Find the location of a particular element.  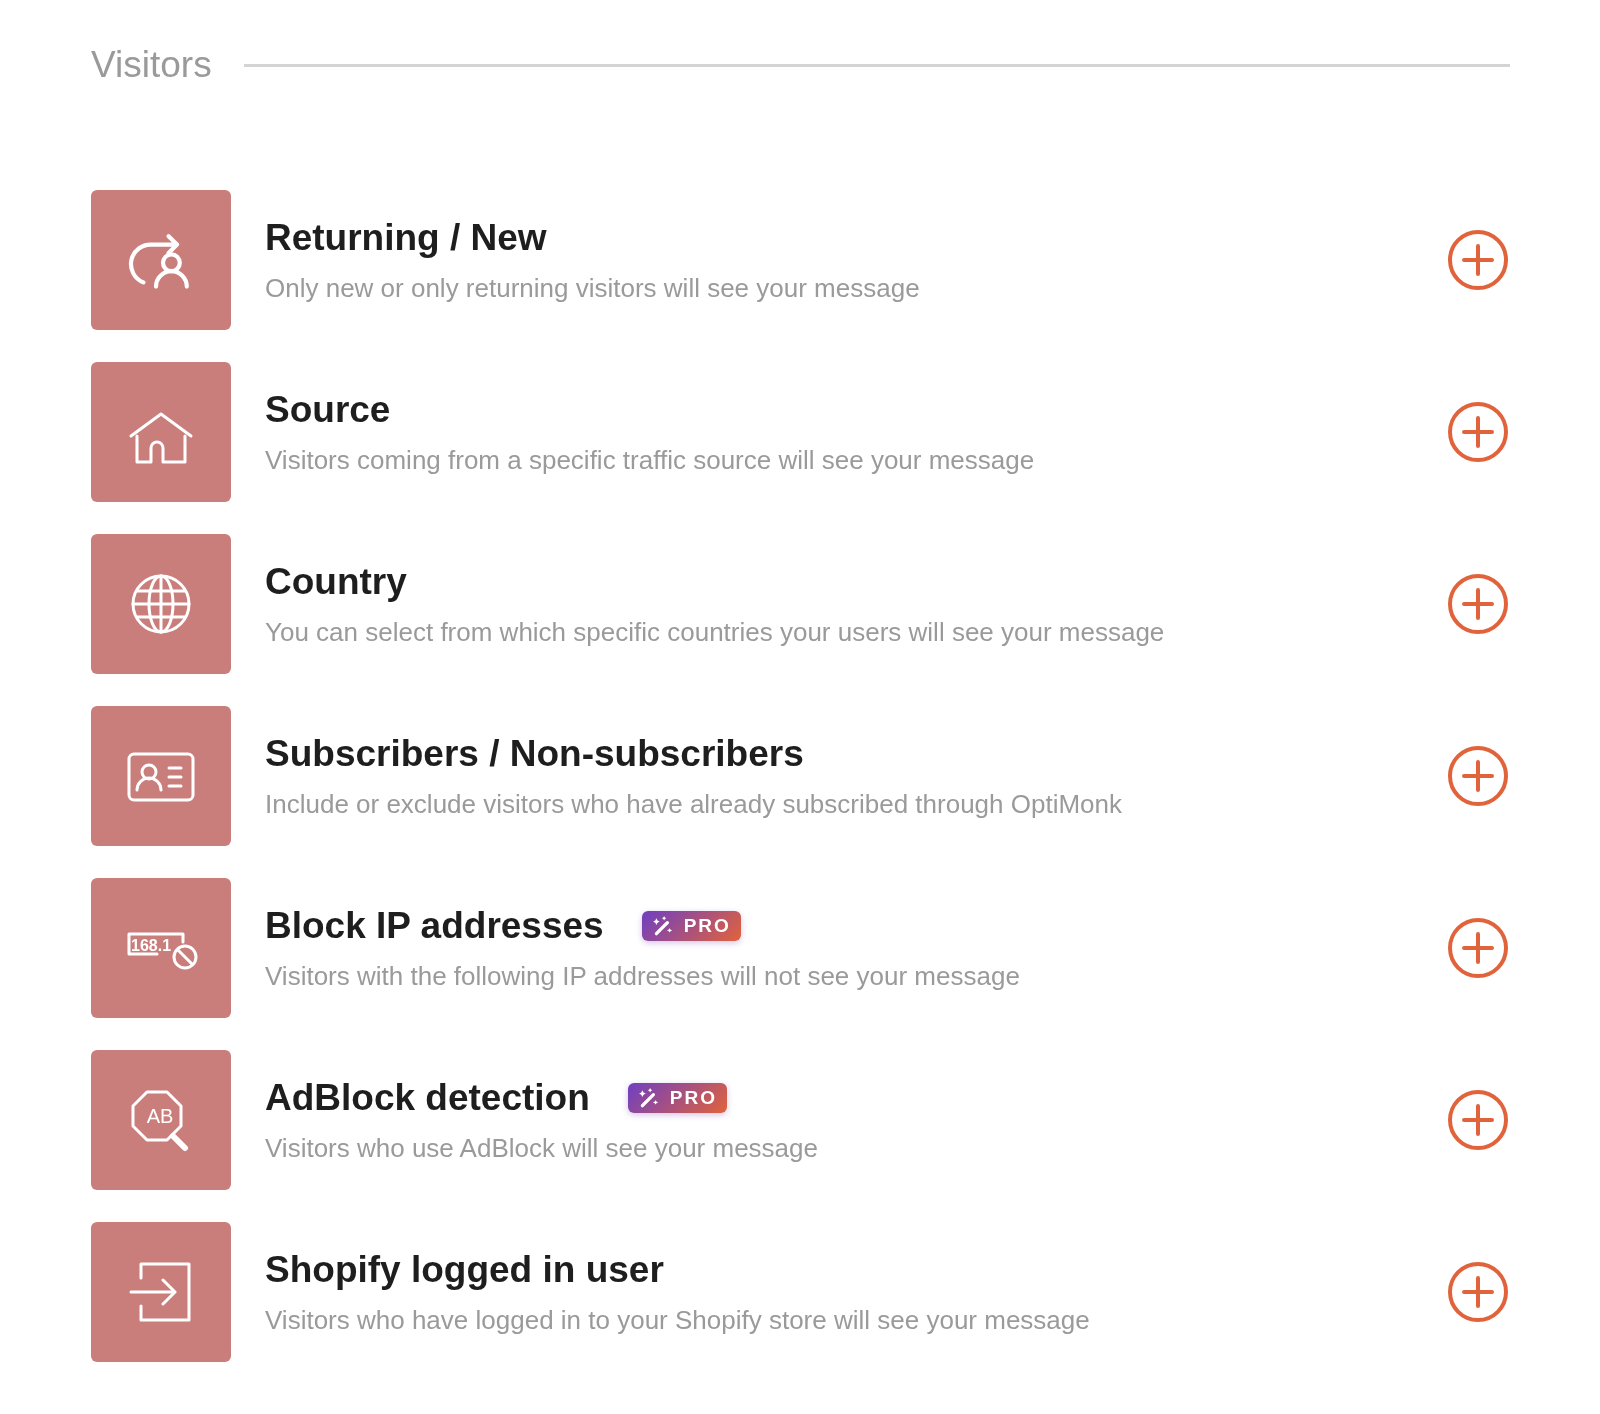

item-title: Shopify logged in user is located at coordinates (464, 1269).